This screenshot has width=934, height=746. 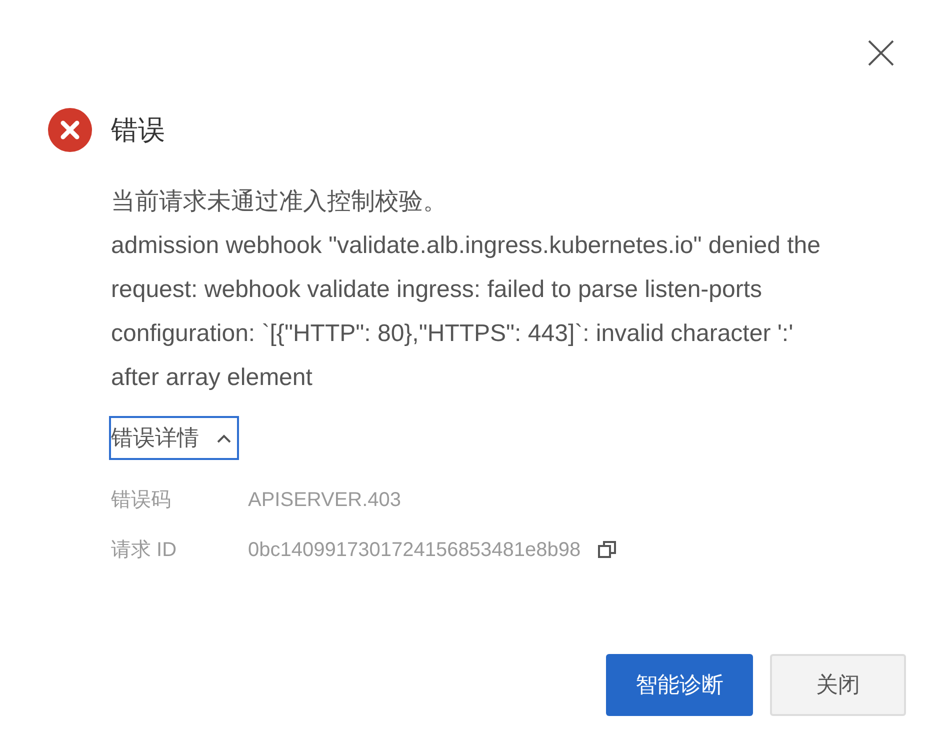 What do you see at coordinates (70, 130) in the screenshot?
I see `error-icon` at bounding box center [70, 130].